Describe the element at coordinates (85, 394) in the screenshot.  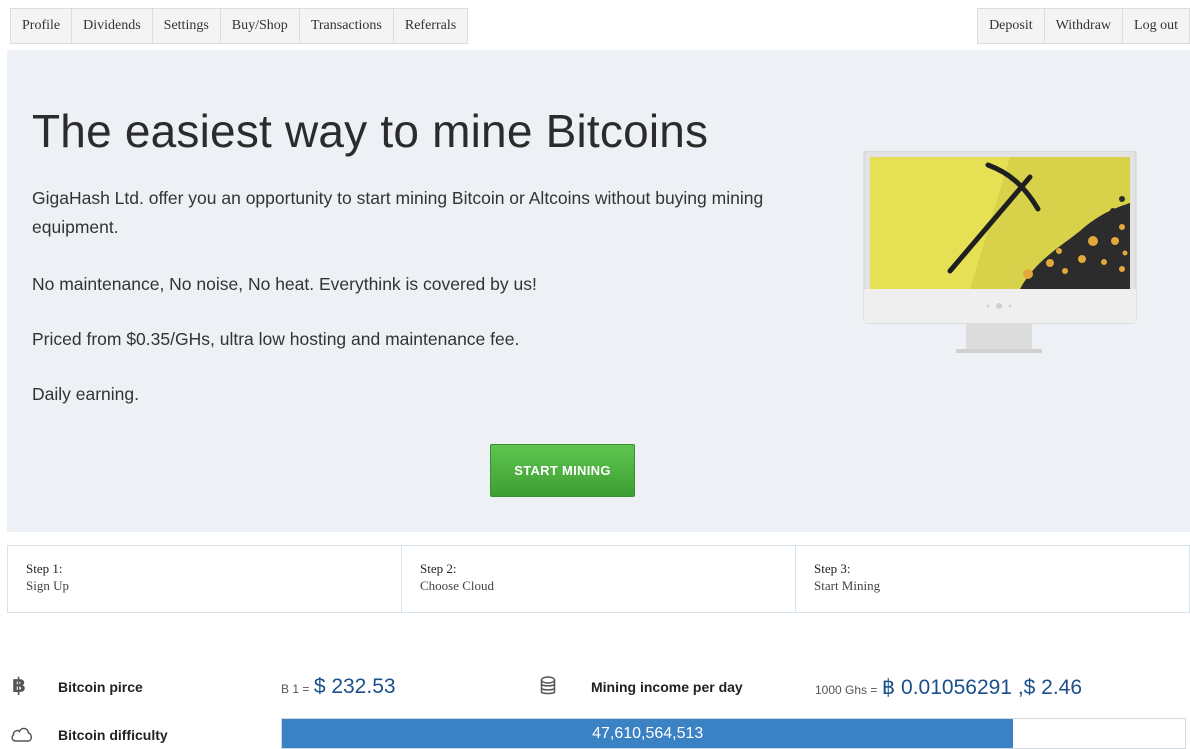
I see `hero-earning-text: Daily earning.` at that location.